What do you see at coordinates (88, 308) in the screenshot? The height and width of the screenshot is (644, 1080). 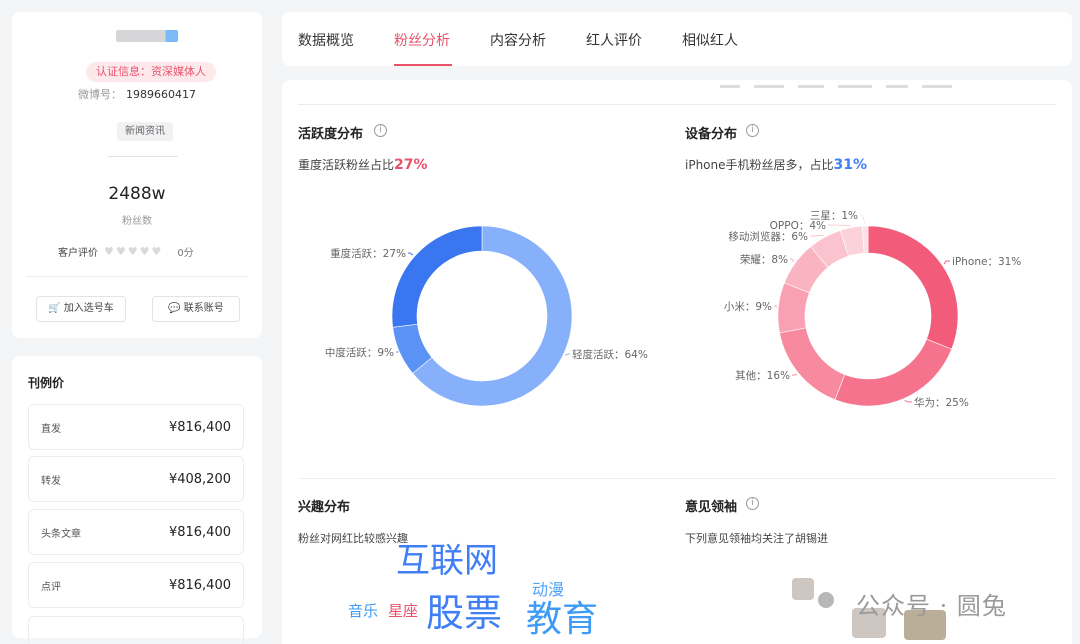 I see `add-to-cart-label: 加入选号车` at bounding box center [88, 308].